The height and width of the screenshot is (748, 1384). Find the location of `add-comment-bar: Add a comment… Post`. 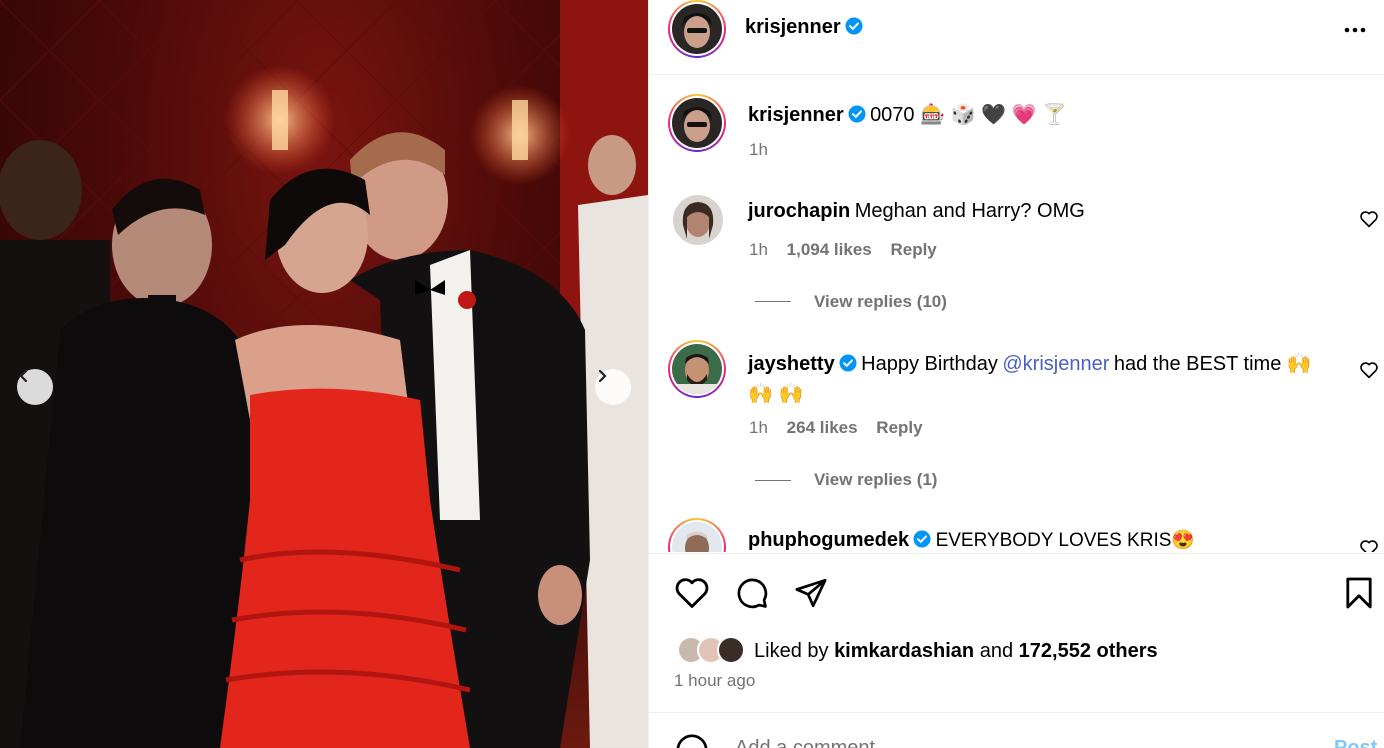

add-comment-bar: Add a comment… Post is located at coordinates (1016, 730).